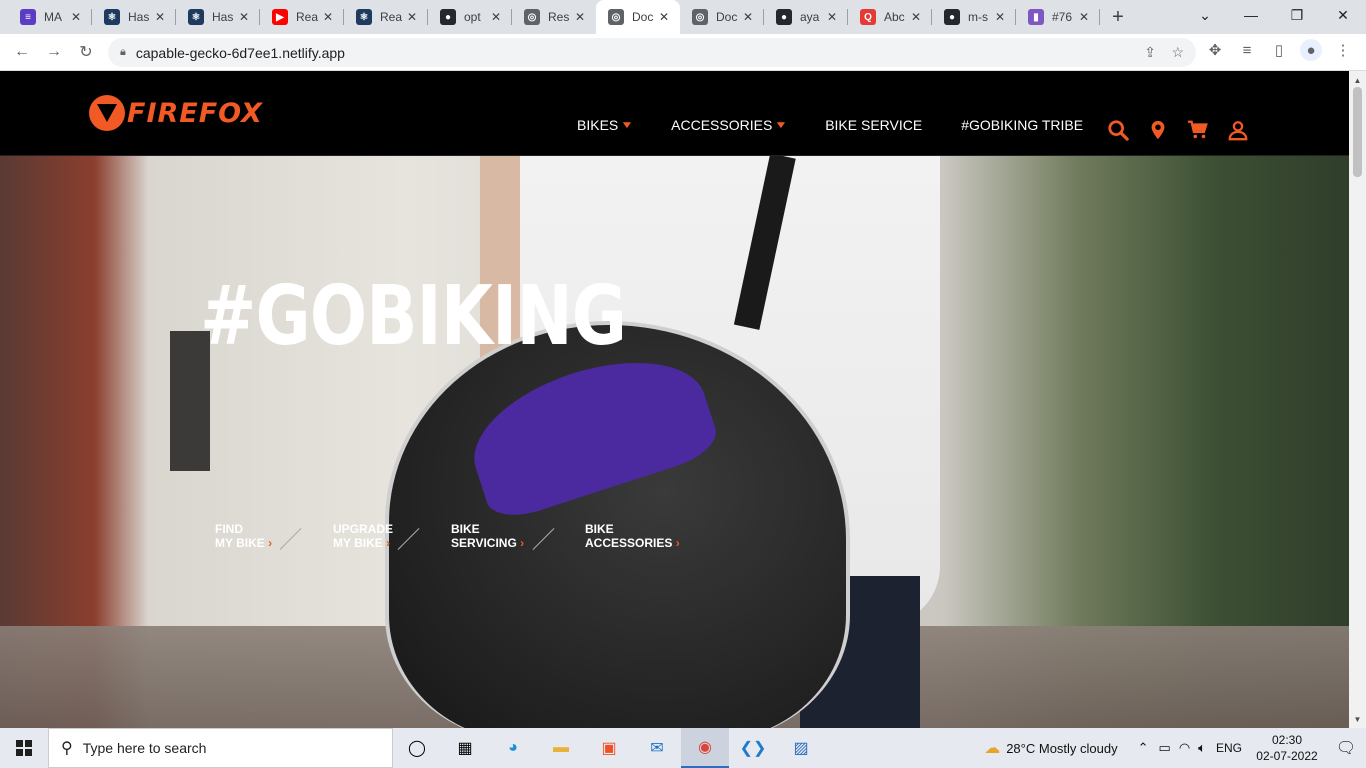 This screenshot has width=1366, height=768. I want to click on chevron-right-icon: ›, so click(388, 543).